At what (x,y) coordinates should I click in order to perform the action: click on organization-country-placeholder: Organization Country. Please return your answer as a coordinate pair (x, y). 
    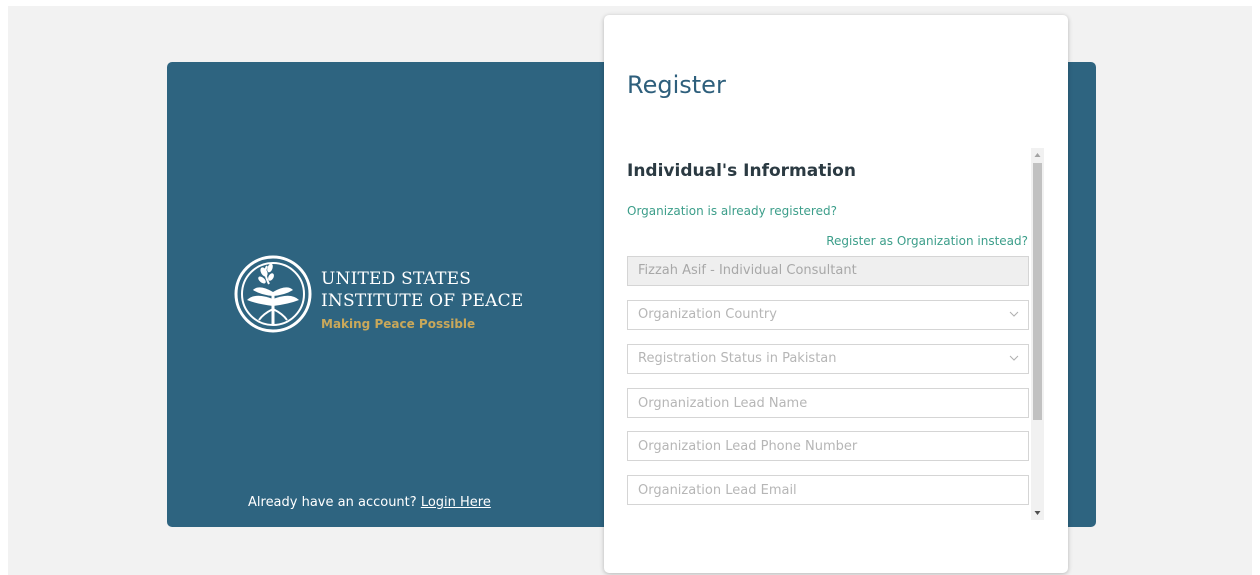
    Looking at the image, I should click on (707, 314).